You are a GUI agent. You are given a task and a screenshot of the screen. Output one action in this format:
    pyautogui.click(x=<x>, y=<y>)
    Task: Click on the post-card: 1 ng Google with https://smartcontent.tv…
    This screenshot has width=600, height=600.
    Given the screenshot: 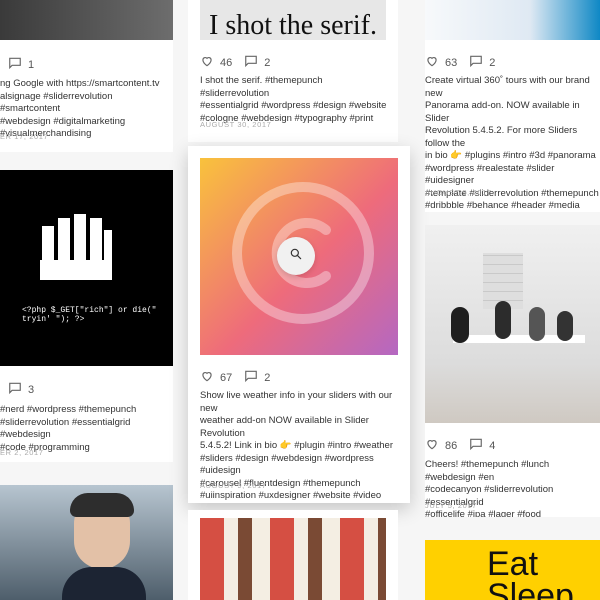 What is the action you would take?
    pyautogui.click(x=86, y=76)
    